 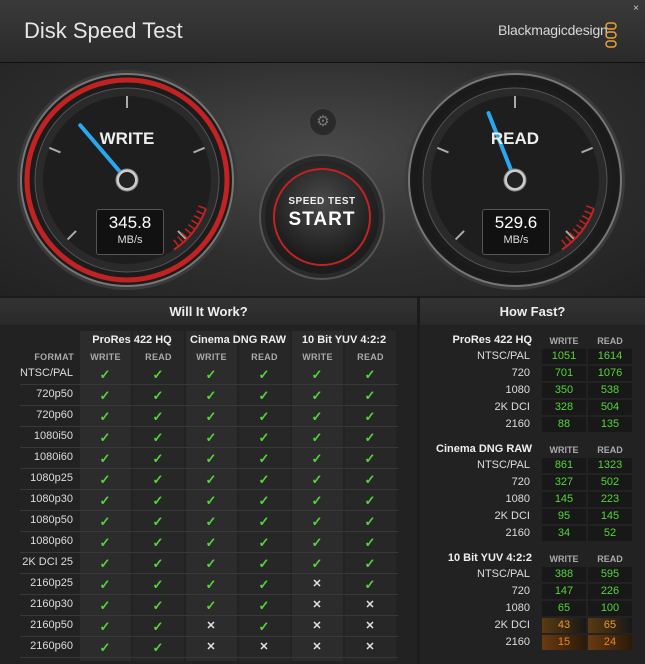 I want to click on format-row-label: 720p50, so click(x=54, y=394).